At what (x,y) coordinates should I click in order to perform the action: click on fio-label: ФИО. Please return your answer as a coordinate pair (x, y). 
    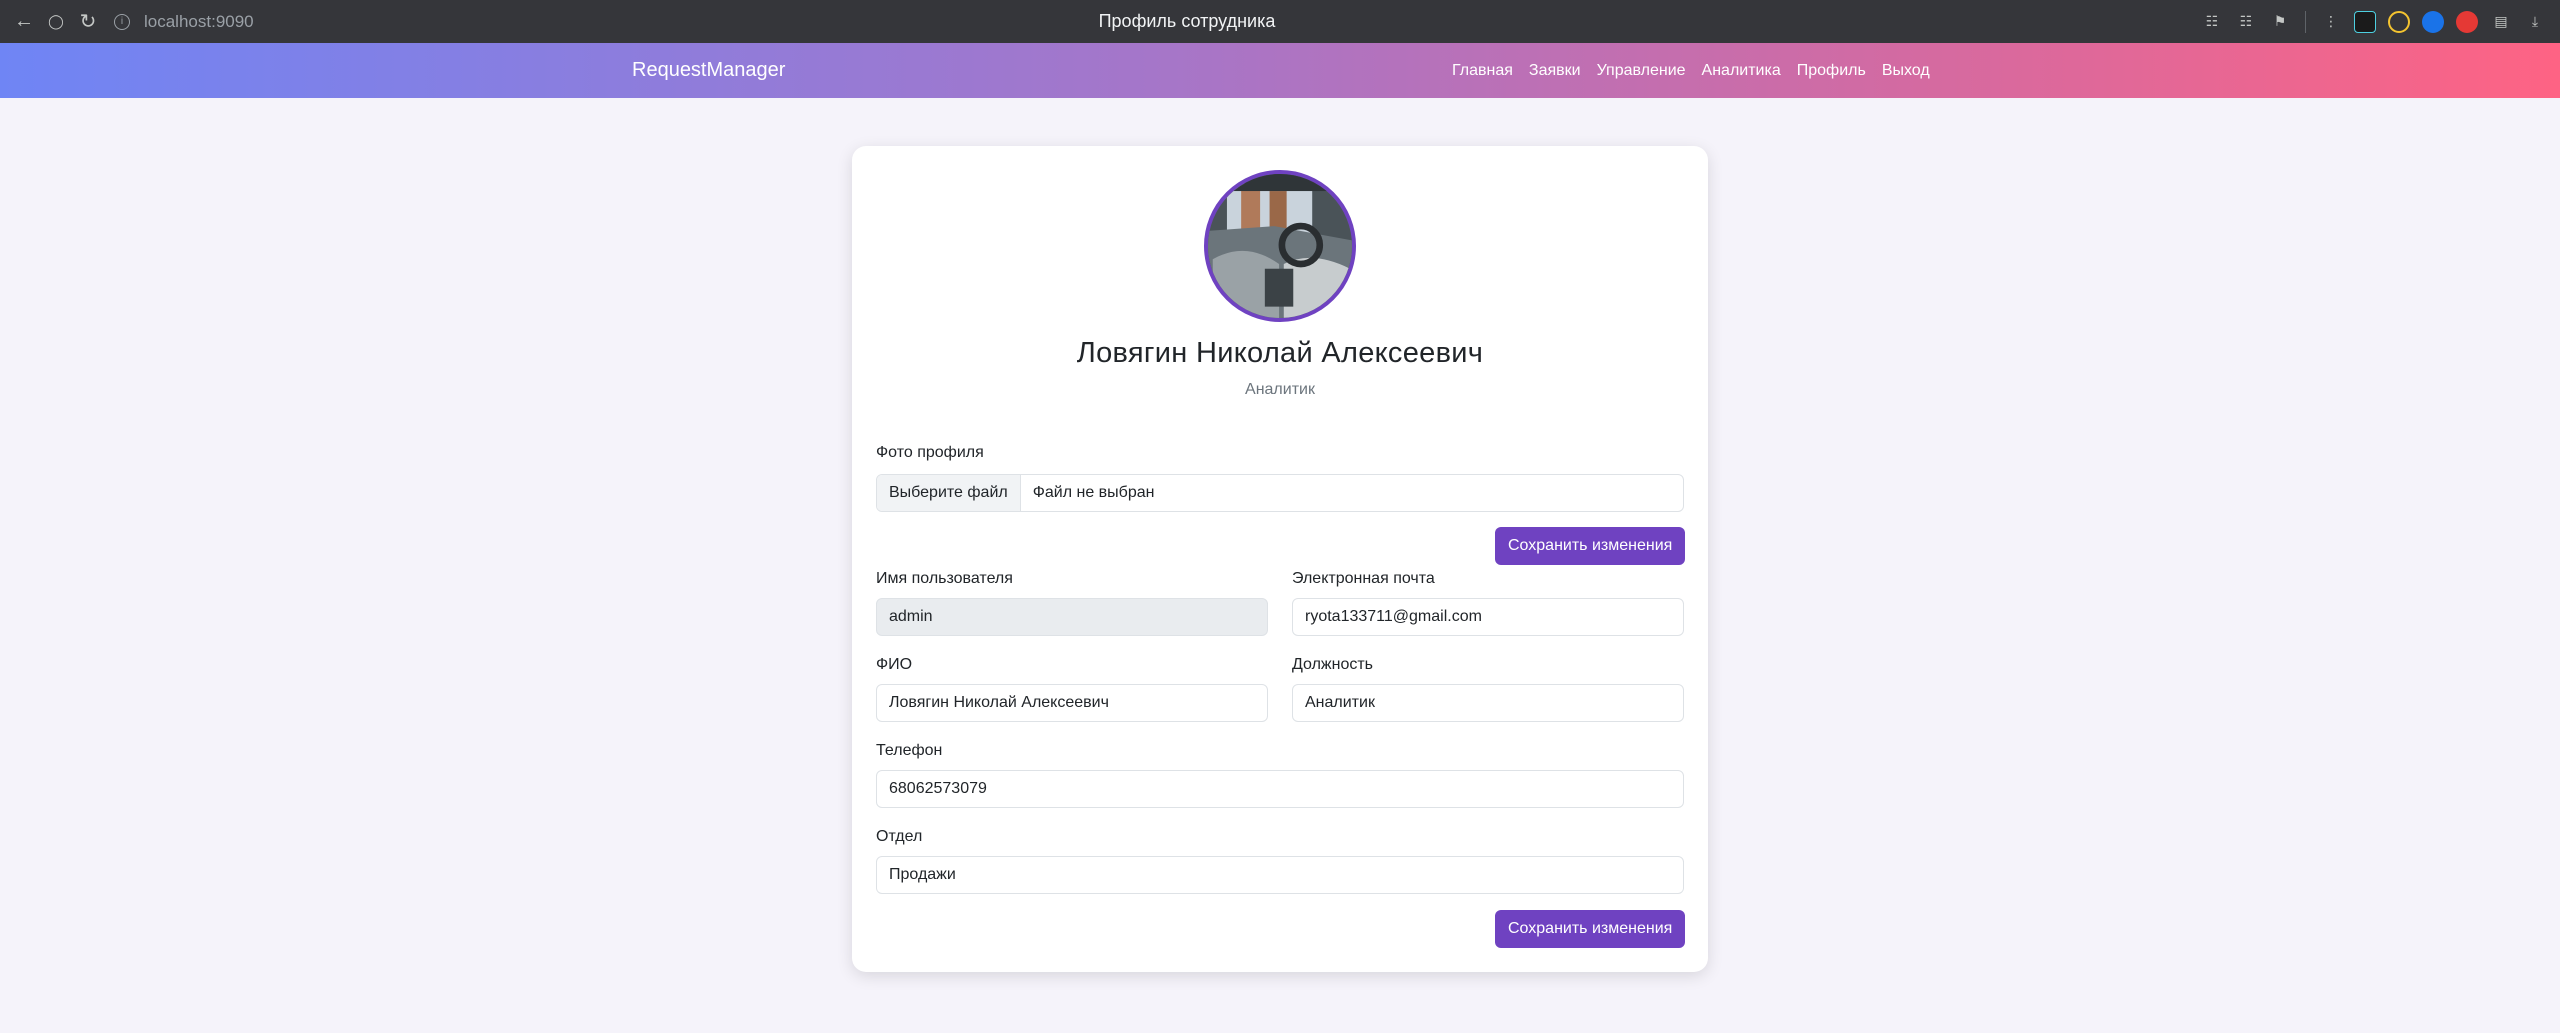
    Looking at the image, I should click on (894, 664).